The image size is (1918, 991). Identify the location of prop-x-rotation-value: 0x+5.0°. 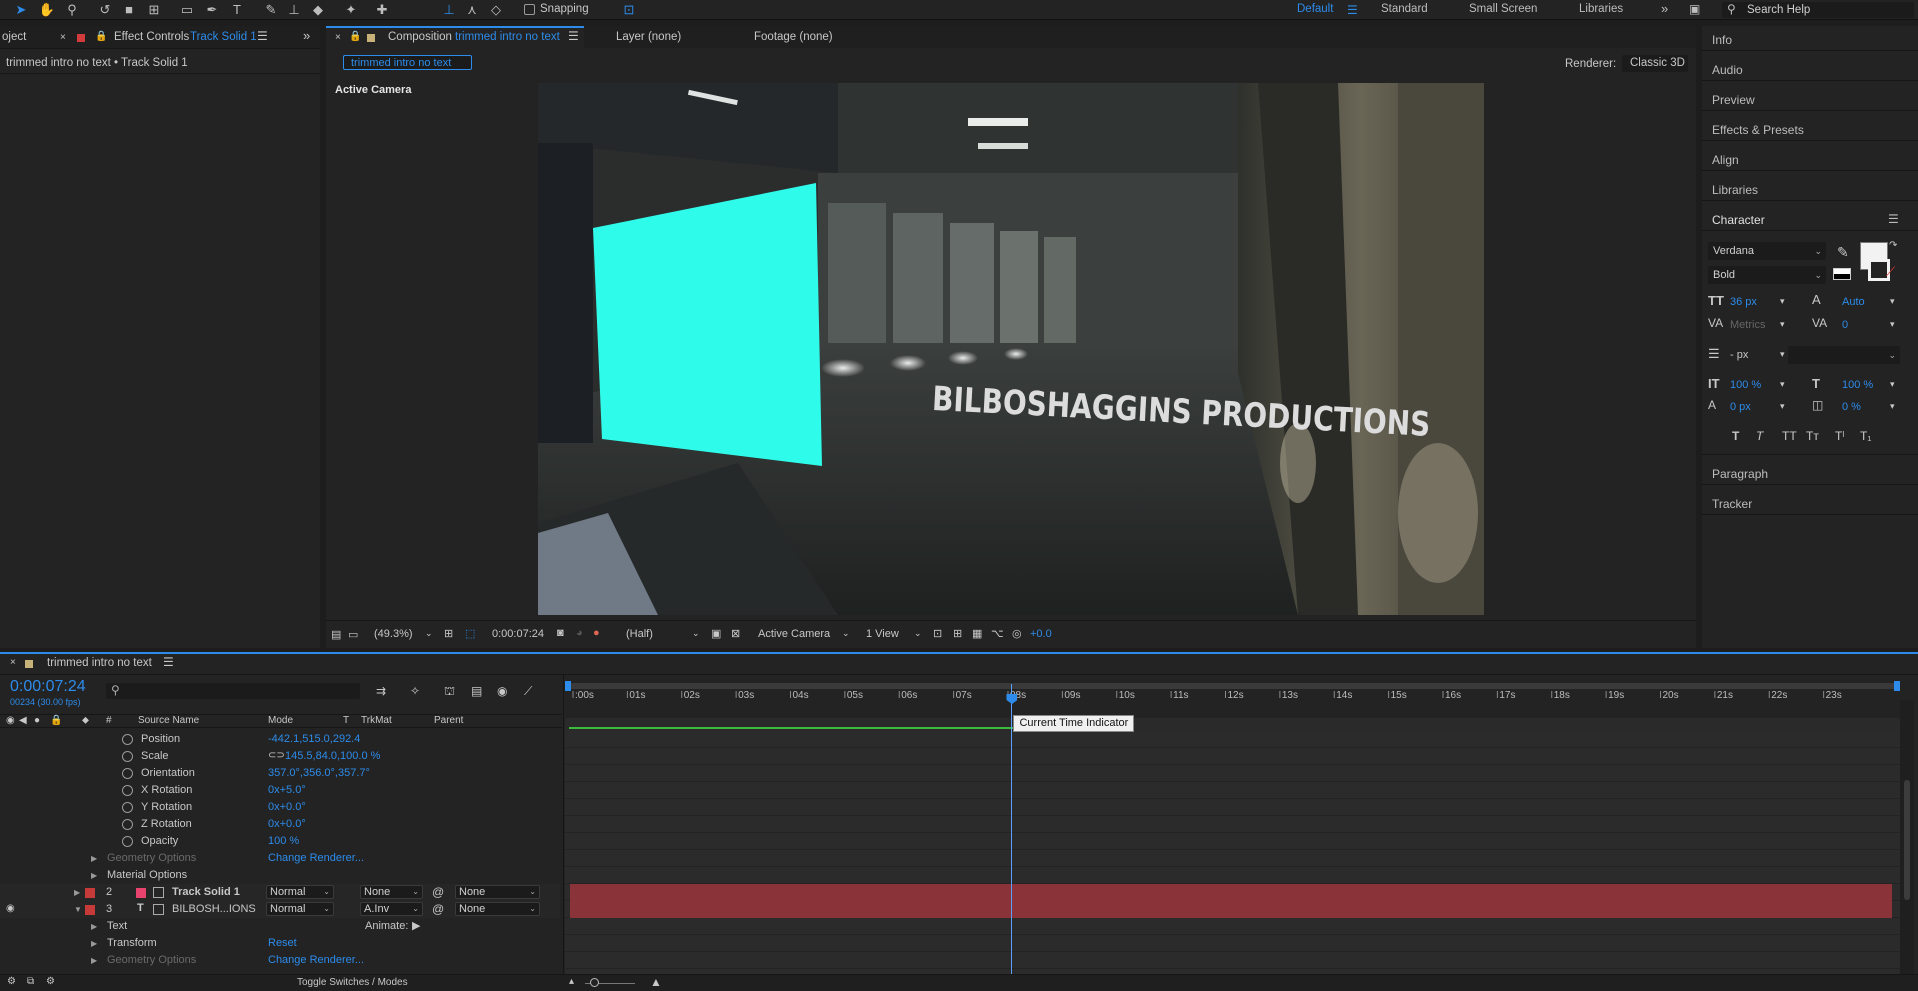
(287, 790).